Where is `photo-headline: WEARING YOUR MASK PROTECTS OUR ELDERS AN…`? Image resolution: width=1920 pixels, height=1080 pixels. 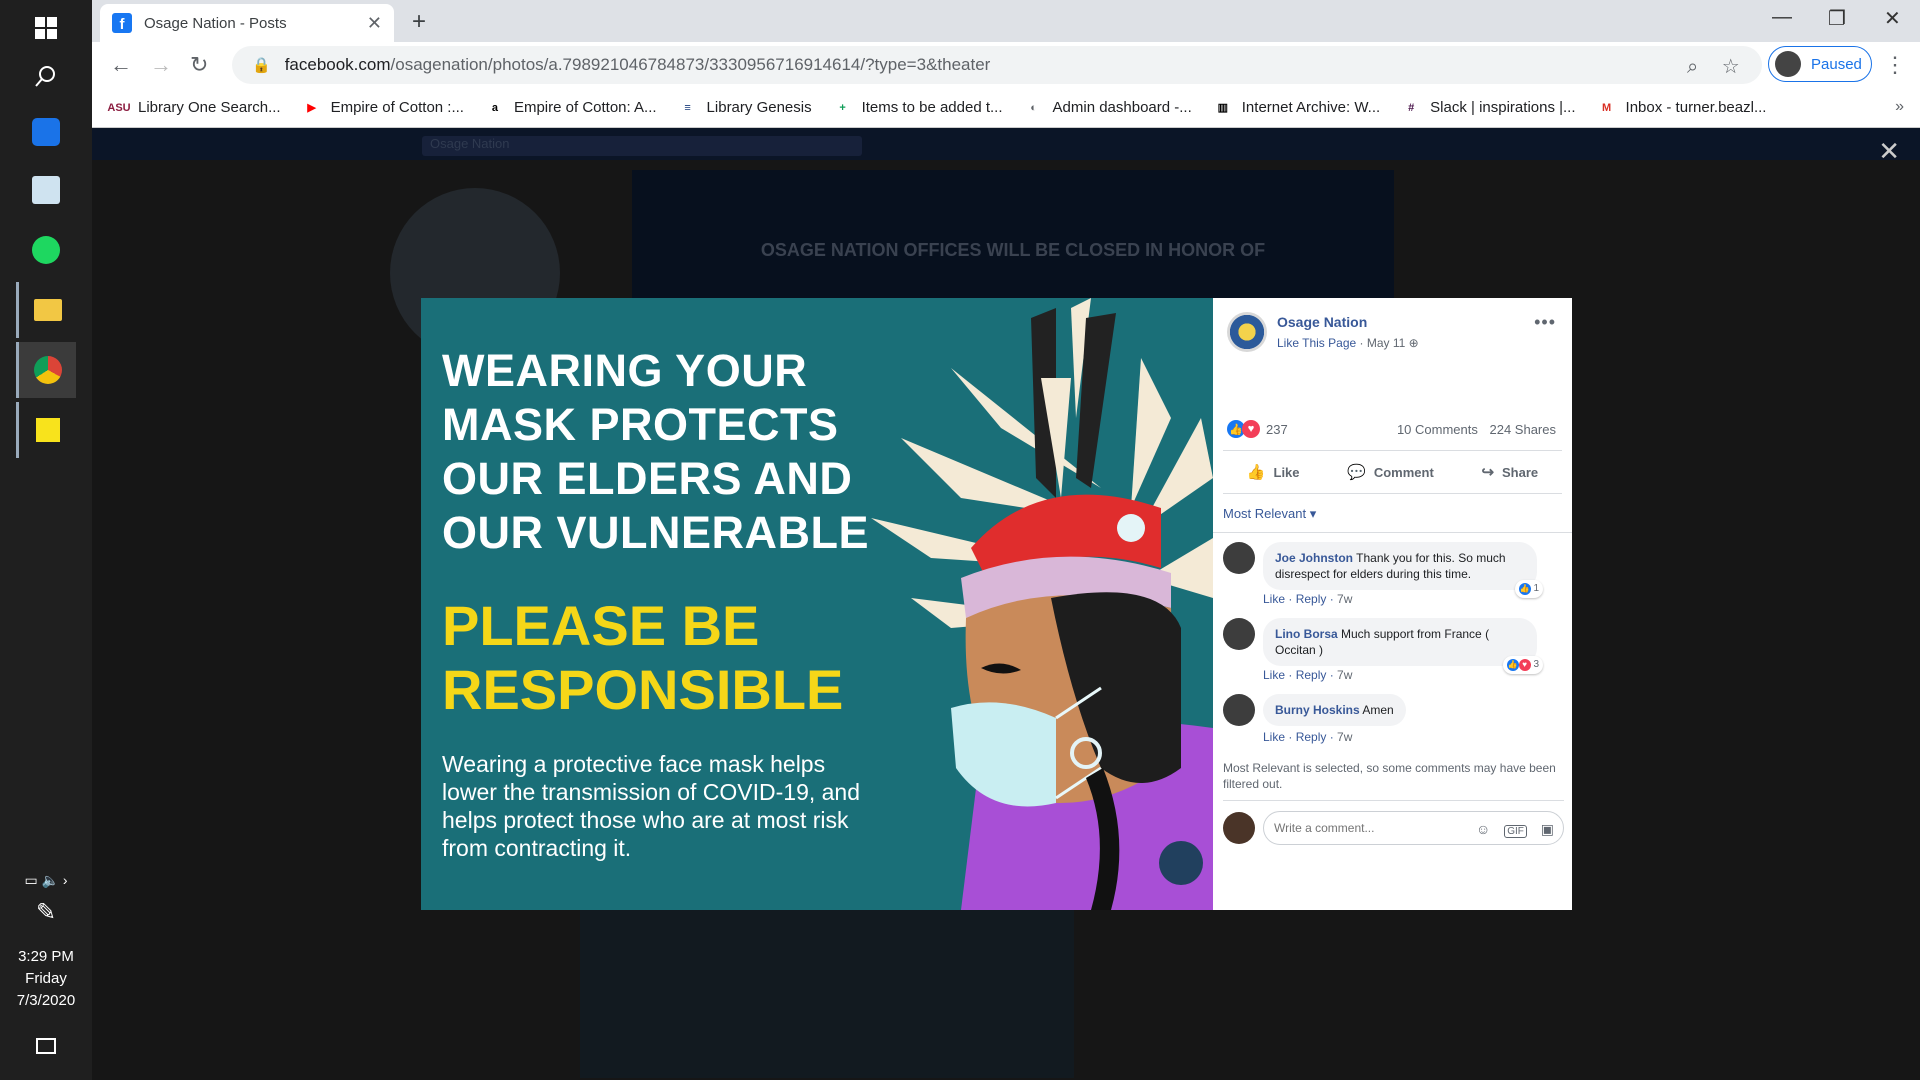
photo-headline: WEARING YOUR MASK PROTECTS OUR ELDERS AN… is located at coordinates (656, 451).